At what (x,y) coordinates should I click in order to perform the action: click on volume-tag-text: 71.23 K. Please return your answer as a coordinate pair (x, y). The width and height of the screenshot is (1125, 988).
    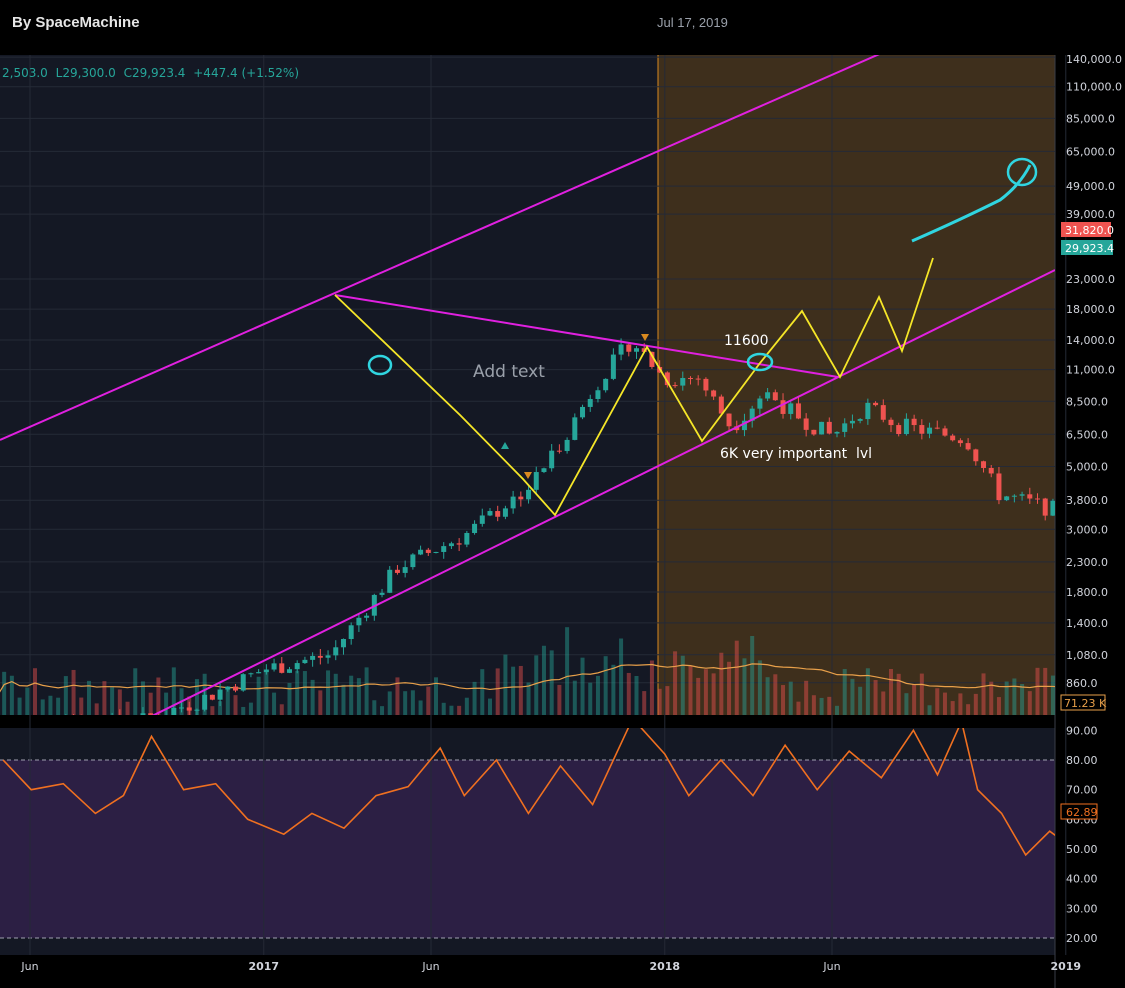
    Looking at the image, I should click on (1085, 703).